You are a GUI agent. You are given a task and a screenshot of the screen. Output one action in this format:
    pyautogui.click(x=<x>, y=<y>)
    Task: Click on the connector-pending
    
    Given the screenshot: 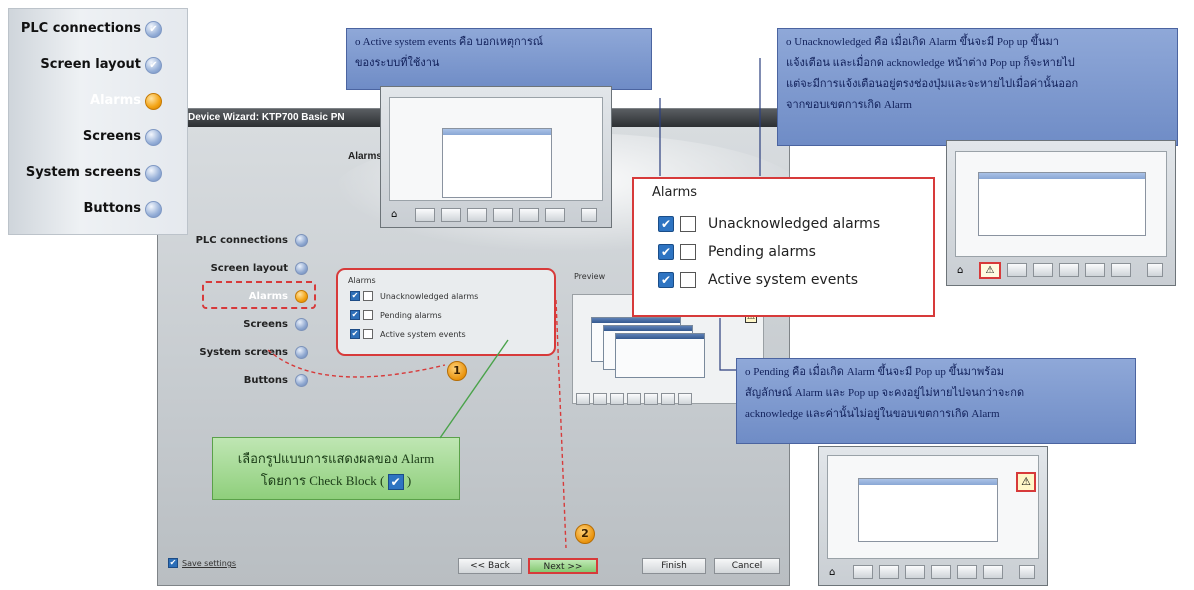 What is the action you would take?
    pyautogui.click(x=727, y=344)
    